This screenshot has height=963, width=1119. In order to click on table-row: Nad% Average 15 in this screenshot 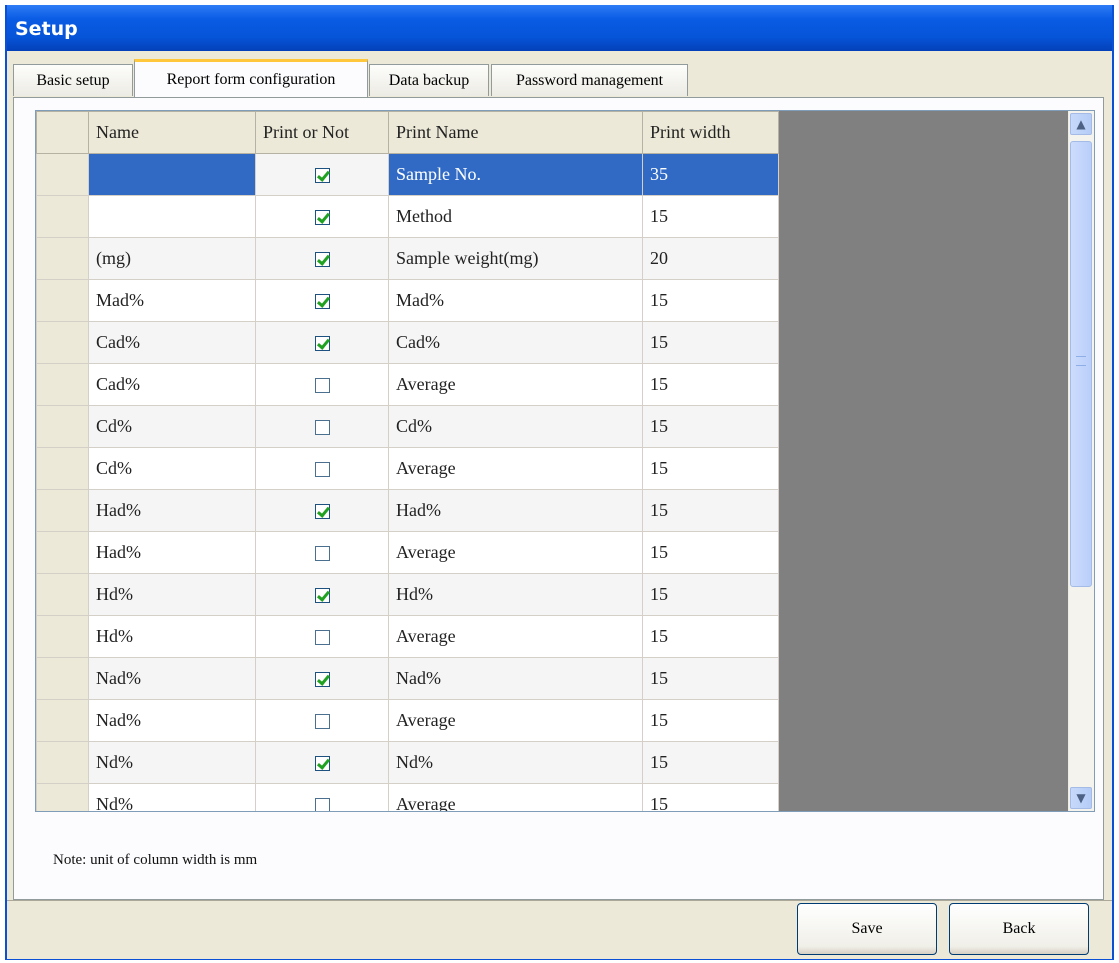, I will do `click(407, 720)`.